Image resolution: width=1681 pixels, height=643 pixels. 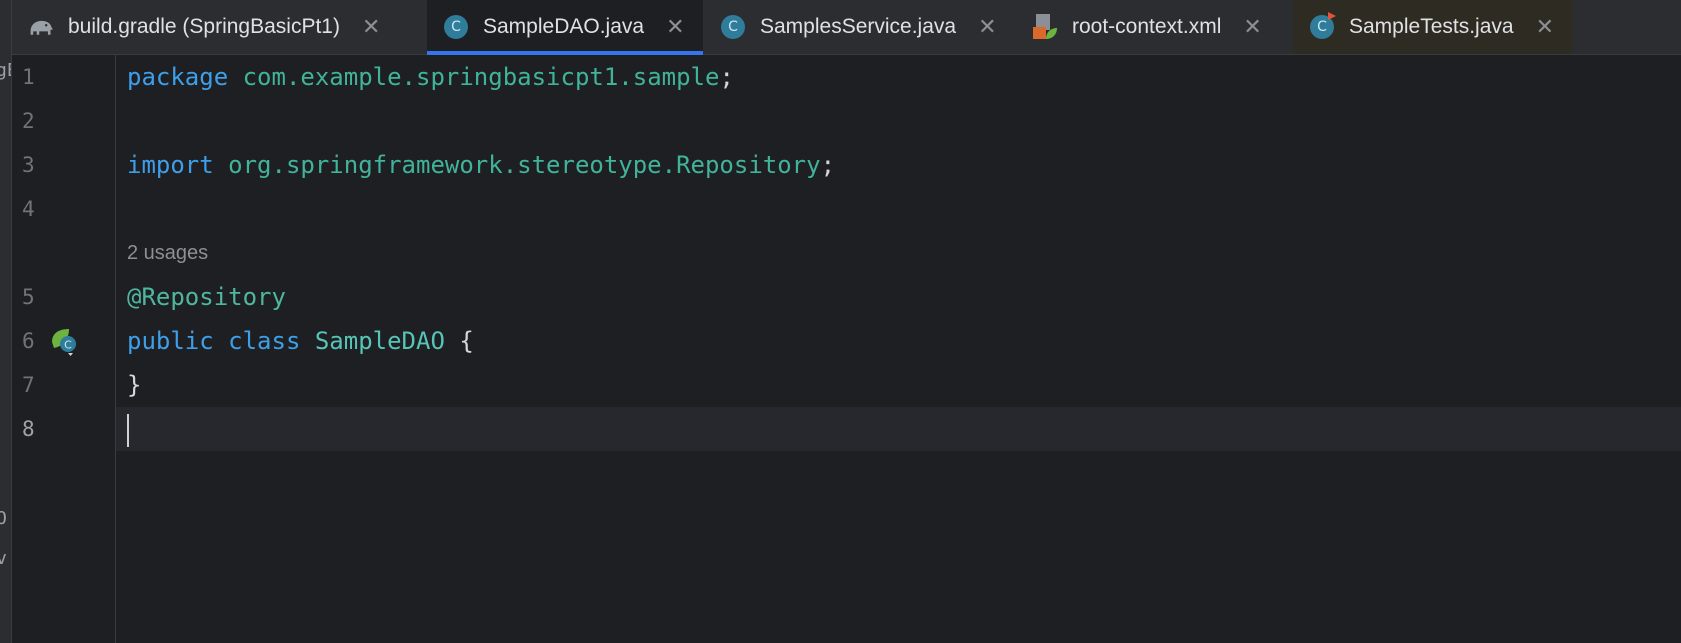 What do you see at coordinates (1045, 27) in the screenshot?
I see `spring-xml-icon` at bounding box center [1045, 27].